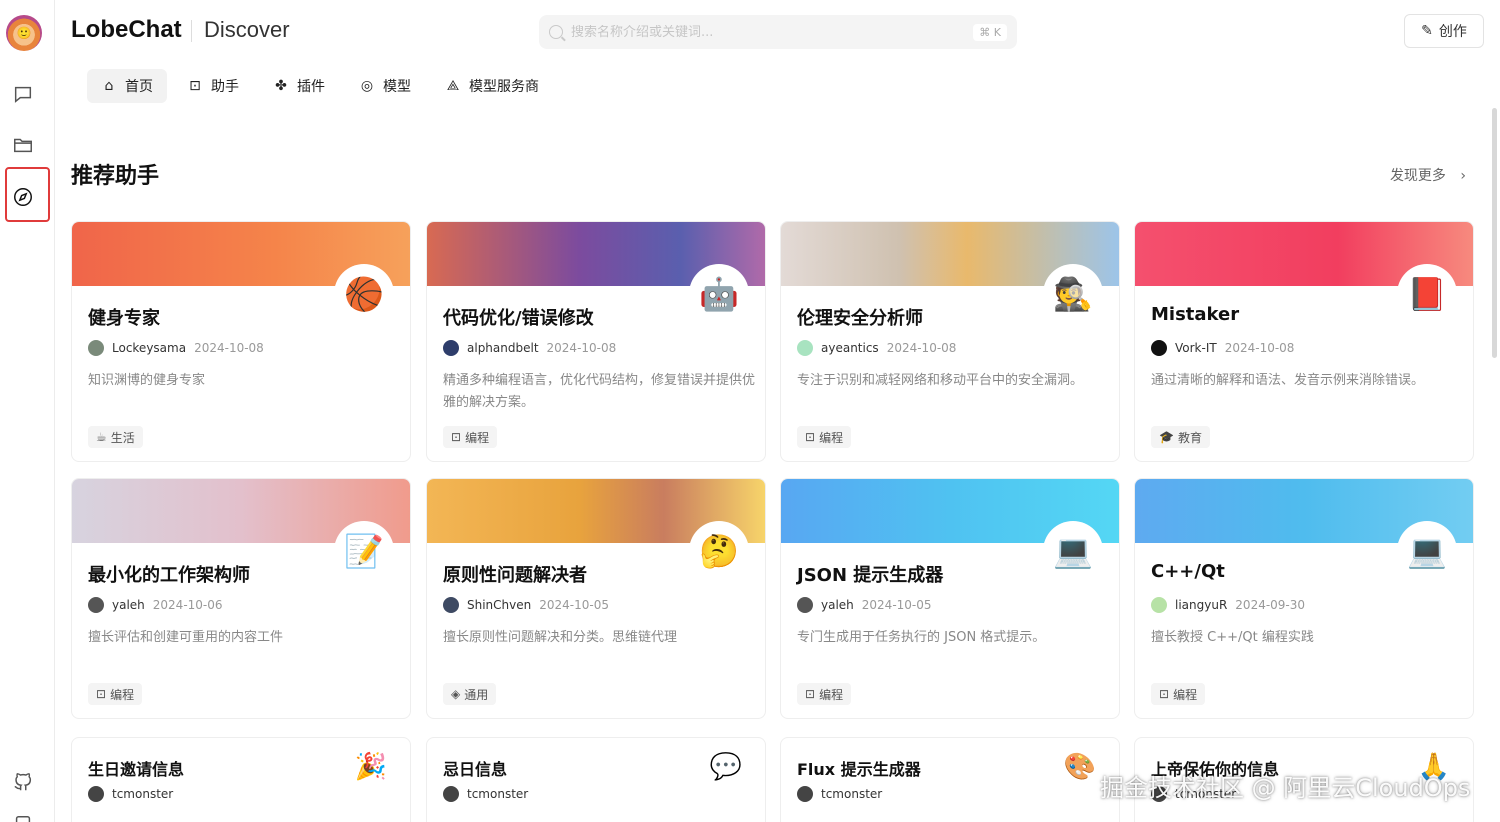 This screenshot has height=822, width=1500. What do you see at coordinates (1463, 176) in the screenshot?
I see `chevron-right-icon: ›` at bounding box center [1463, 176].